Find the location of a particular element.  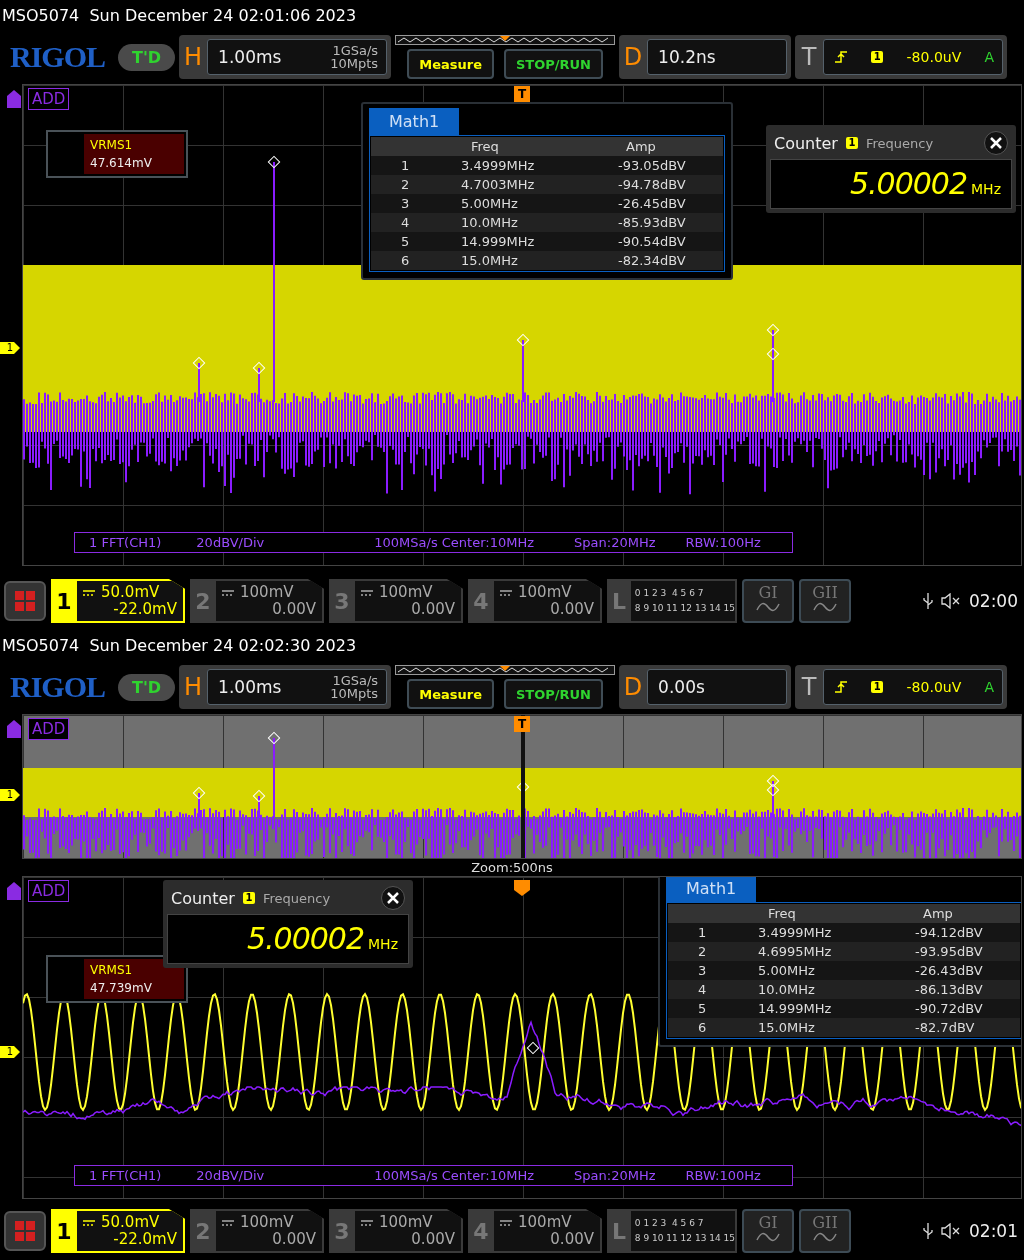

counter-parameter: Frequency is located at coordinates (900, 143).